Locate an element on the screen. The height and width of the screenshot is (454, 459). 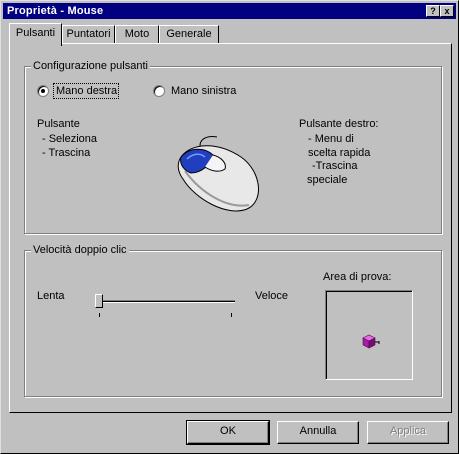
tab-label: Moto is located at coordinates (137, 34).